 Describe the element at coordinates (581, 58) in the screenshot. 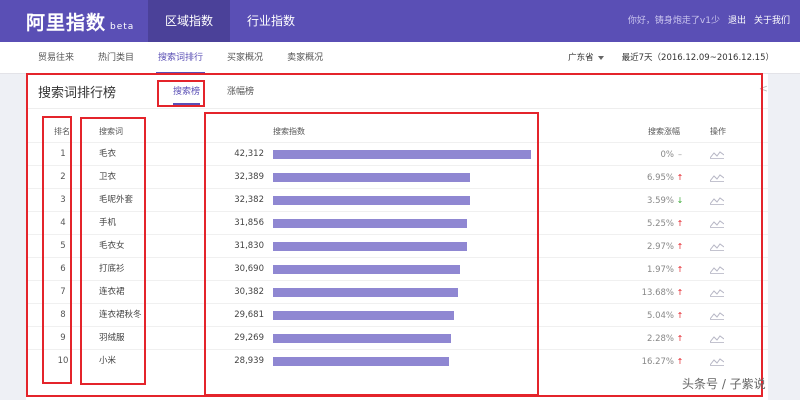

I see `province-value: 广东省` at that location.